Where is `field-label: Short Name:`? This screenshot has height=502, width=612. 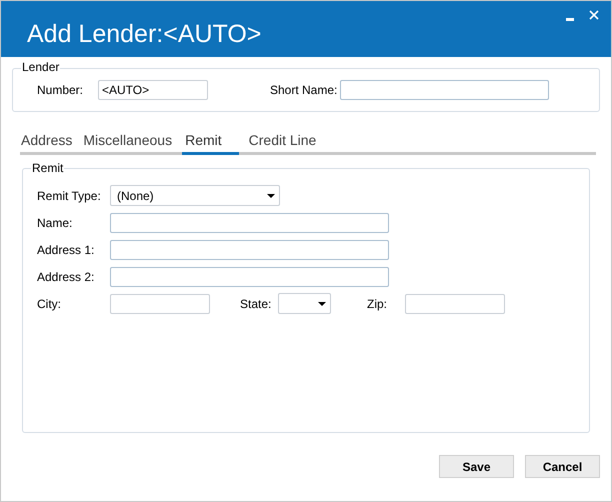
field-label: Short Name: is located at coordinates (304, 90).